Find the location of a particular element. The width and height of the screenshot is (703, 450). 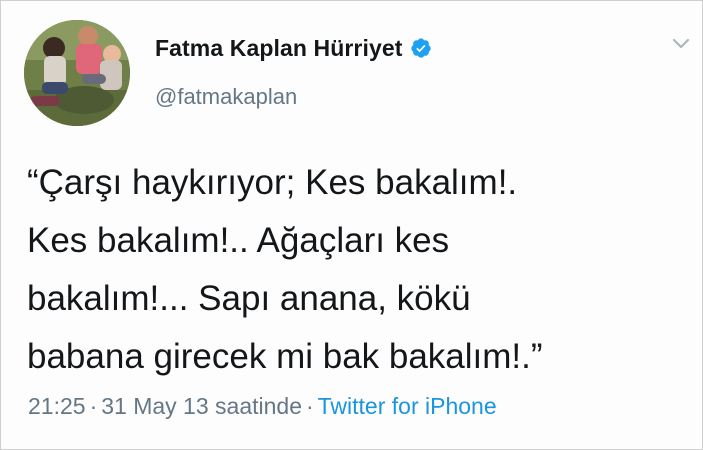

author-name-row: Fatma Kaplan Hürriyet is located at coordinates (293, 48).